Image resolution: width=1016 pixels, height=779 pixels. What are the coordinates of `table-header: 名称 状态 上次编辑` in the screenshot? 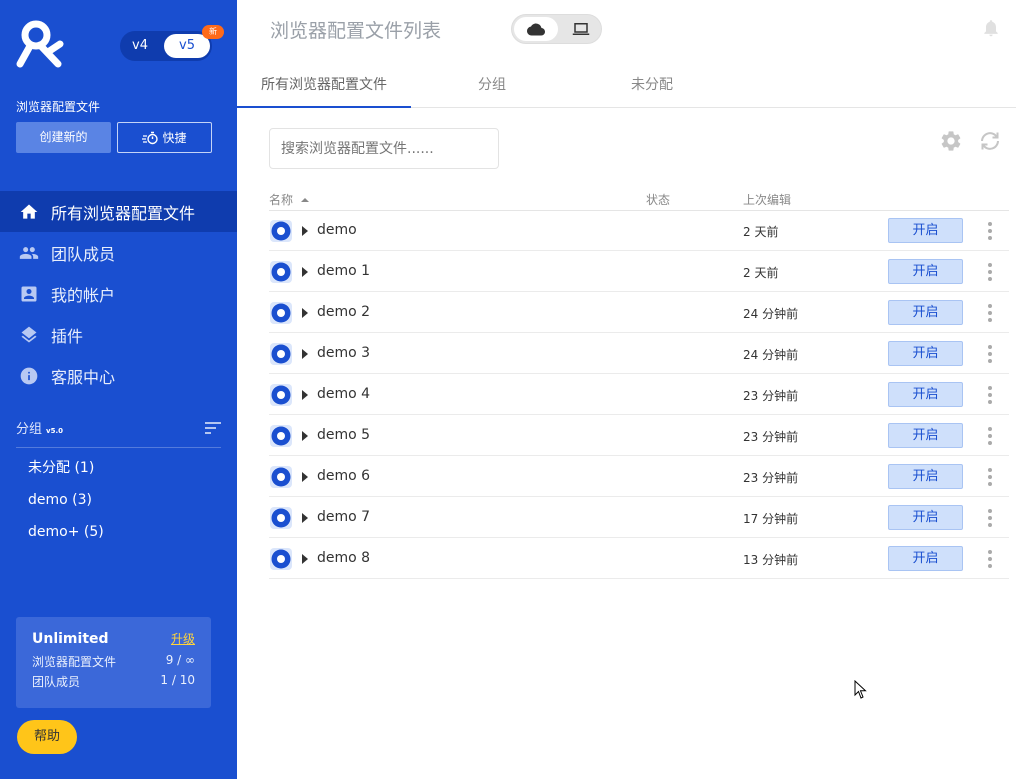 It's located at (639, 201).